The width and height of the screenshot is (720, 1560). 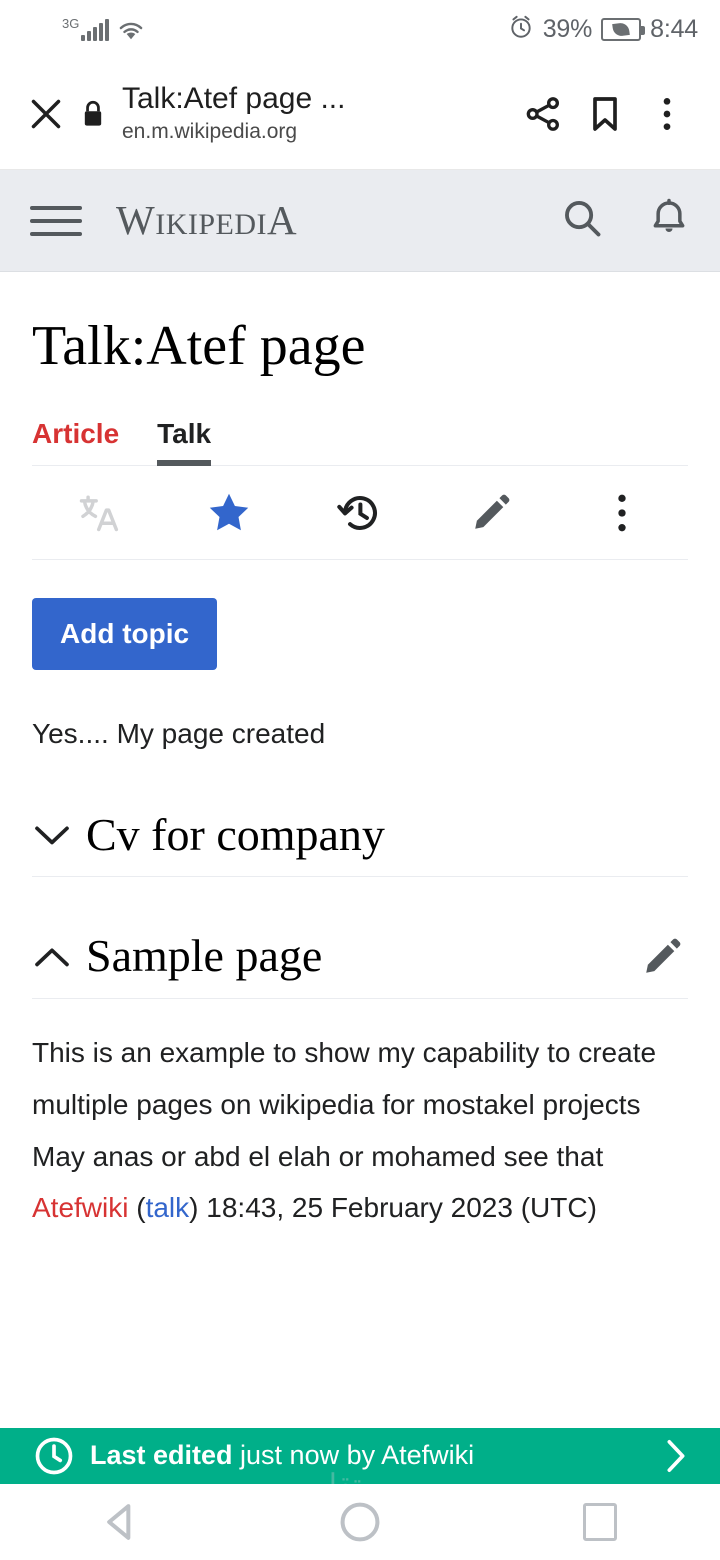 What do you see at coordinates (669, 220) in the screenshot?
I see `bell-icon` at bounding box center [669, 220].